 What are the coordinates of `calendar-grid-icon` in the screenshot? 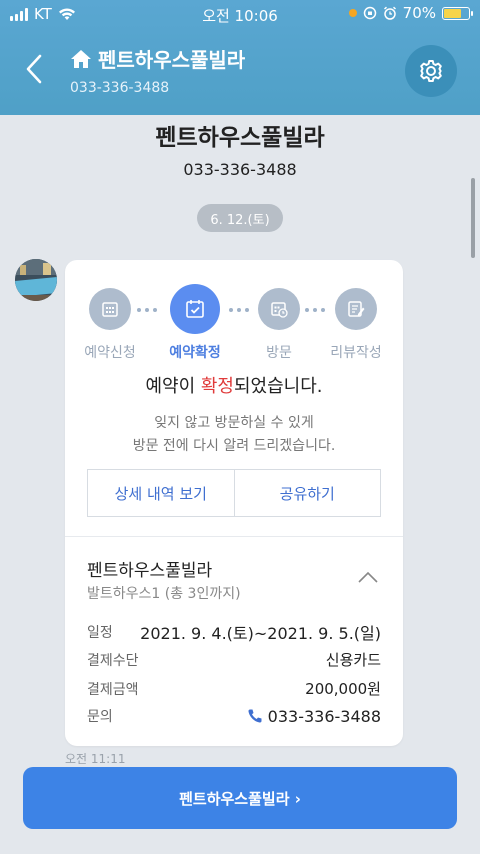 It's located at (110, 309).